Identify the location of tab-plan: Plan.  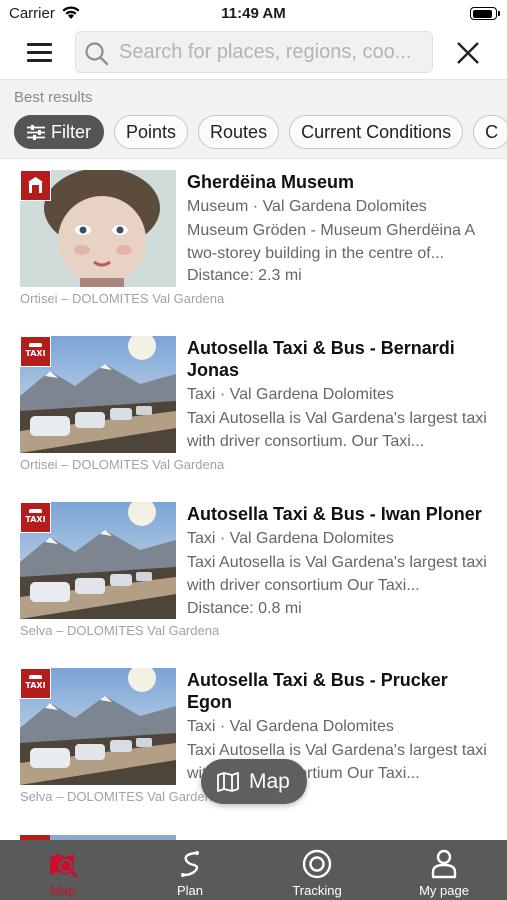
(190, 870).